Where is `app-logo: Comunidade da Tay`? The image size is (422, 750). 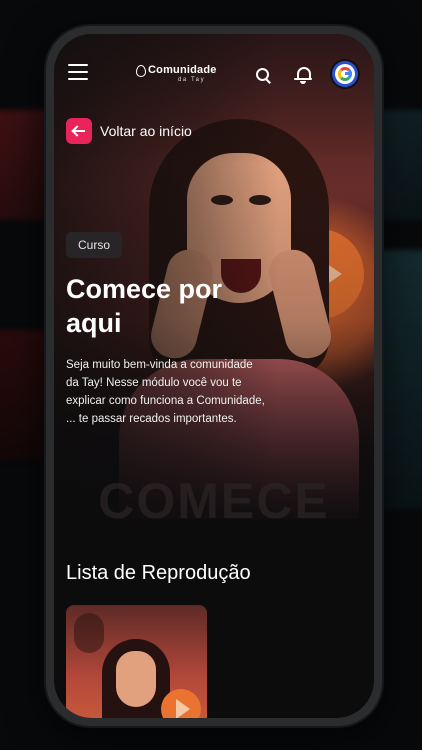
app-logo: Comunidade da Tay is located at coordinates (181, 74).